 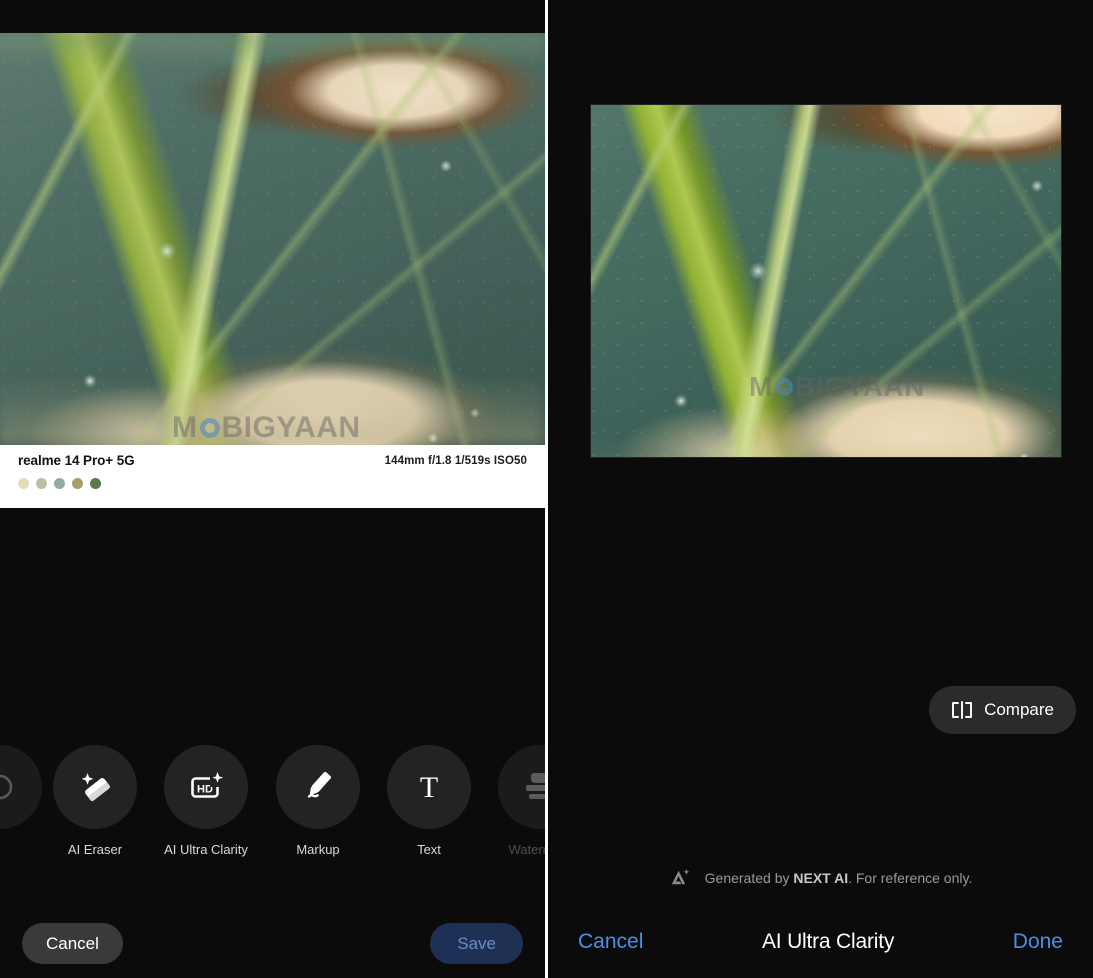 What do you see at coordinates (429, 849) in the screenshot?
I see `tool-item-label: Text` at bounding box center [429, 849].